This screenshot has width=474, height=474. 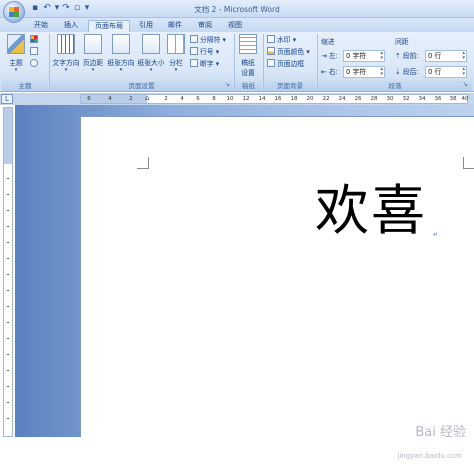 I want to click on tab-insert: 插入, so click(x=71, y=26).